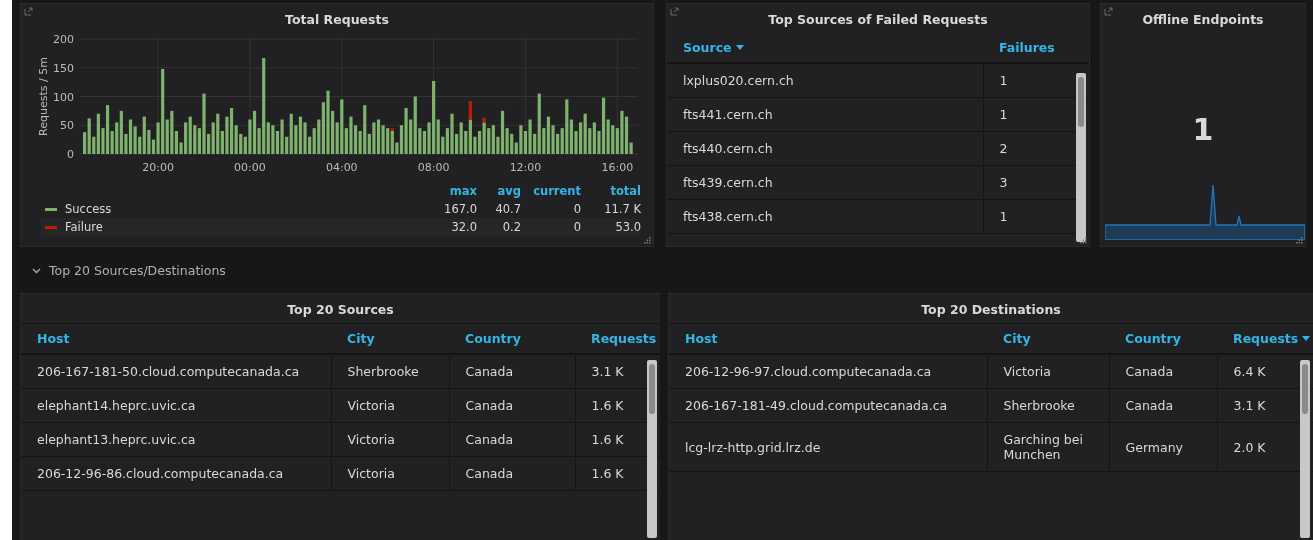 This screenshot has width=1313, height=540. What do you see at coordinates (433, 167) in the screenshot?
I see `time-label: 08:00` at bounding box center [433, 167].